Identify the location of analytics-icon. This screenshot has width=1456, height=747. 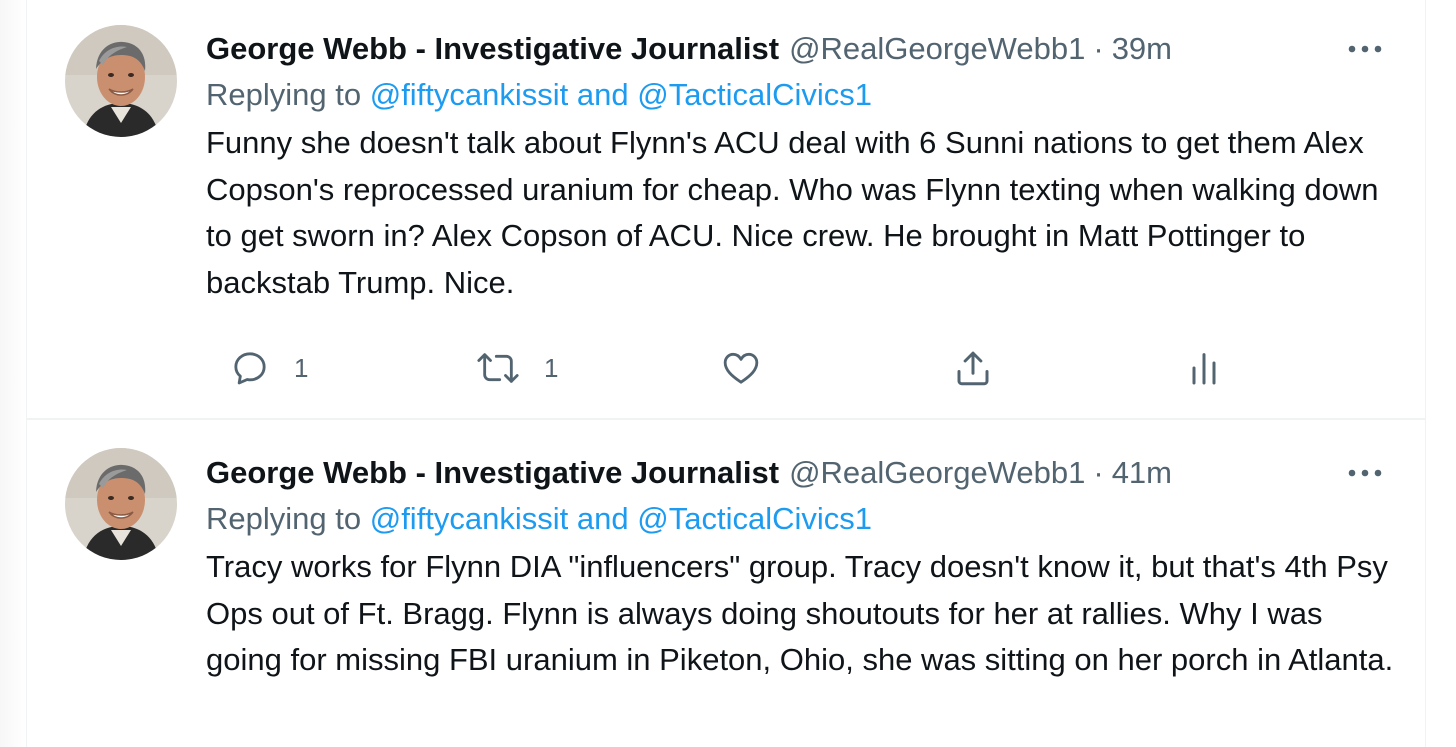
(1204, 369).